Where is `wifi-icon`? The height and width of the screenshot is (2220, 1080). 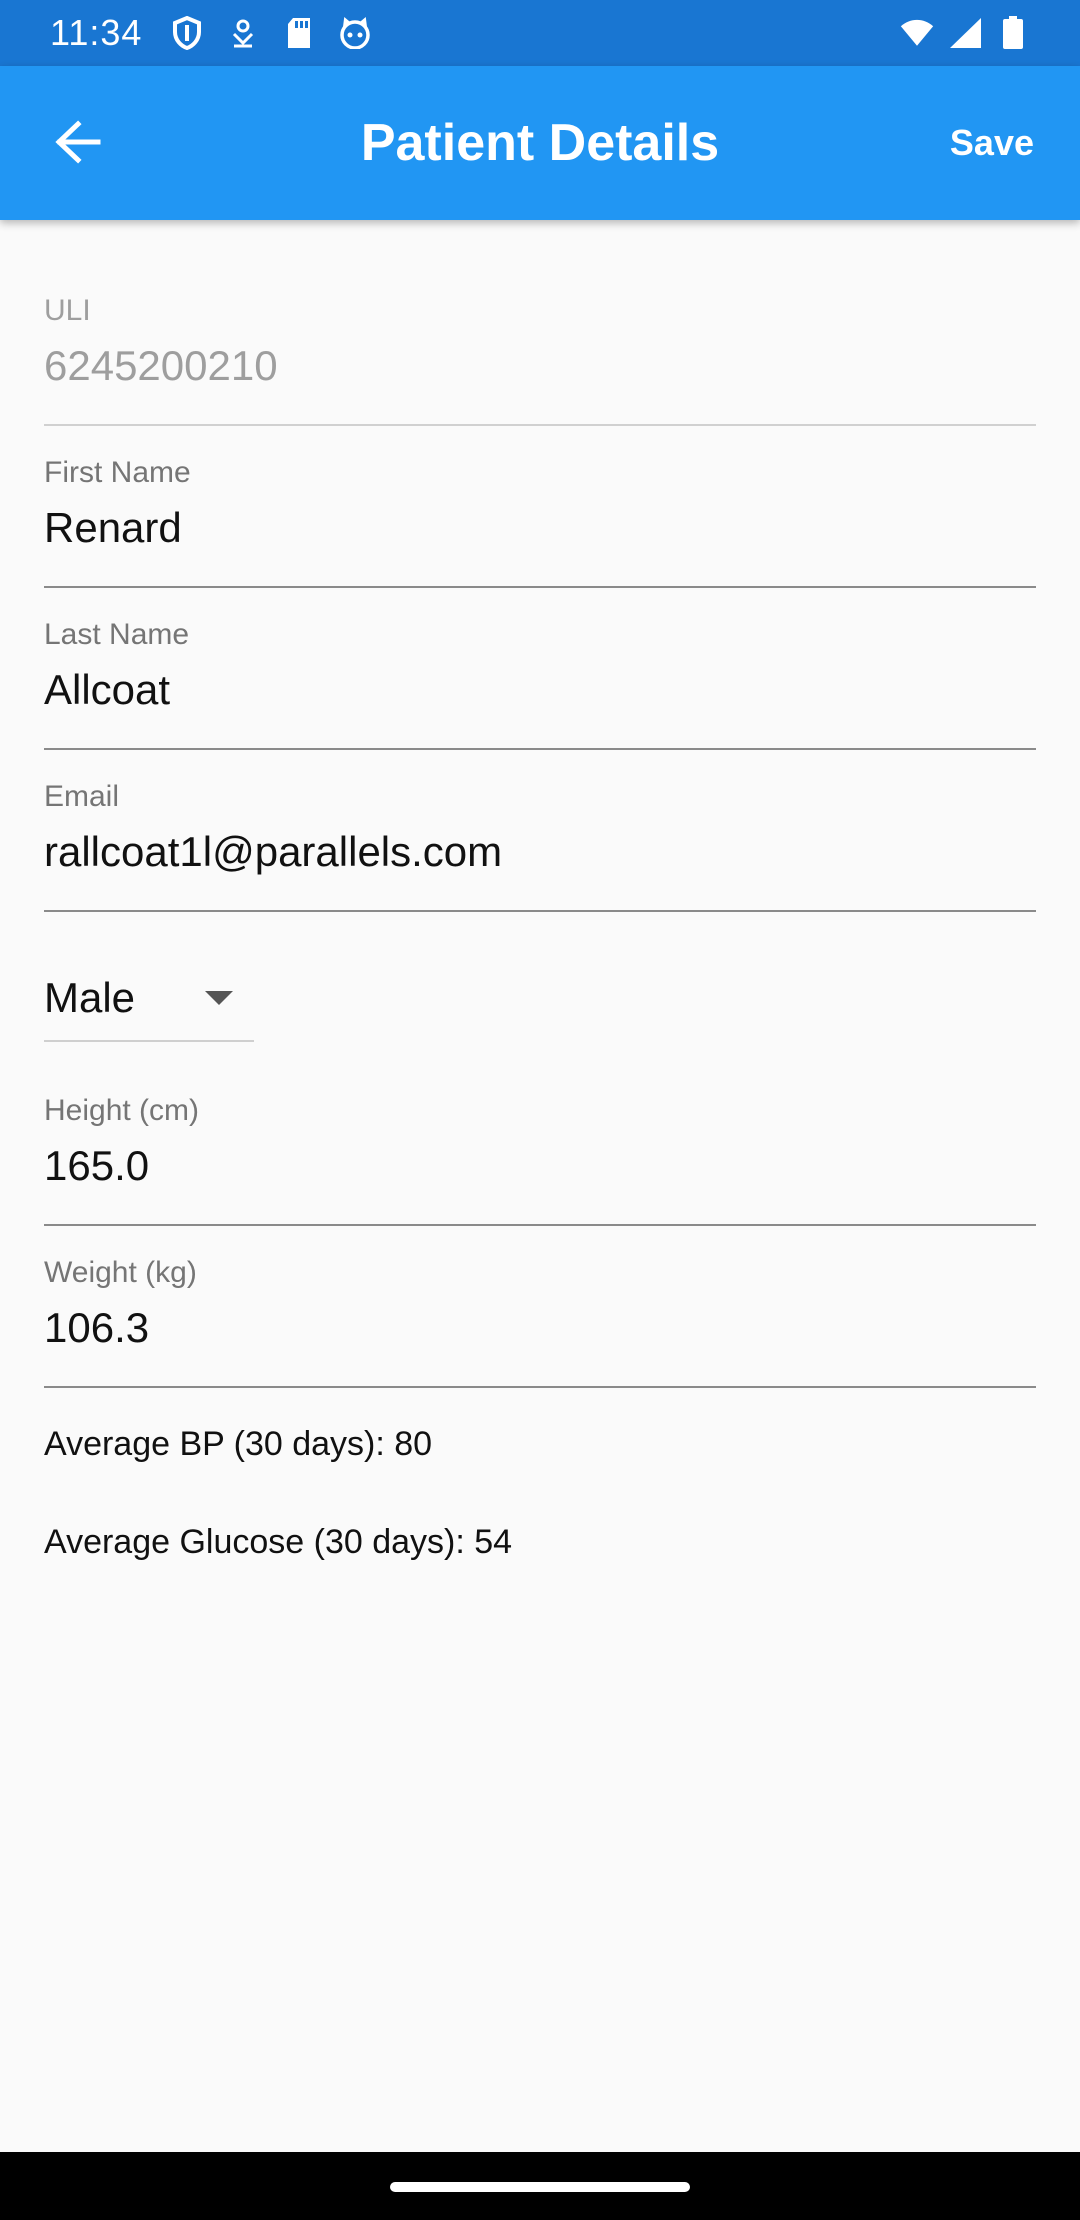 wifi-icon is located at coordinates (917, 33).